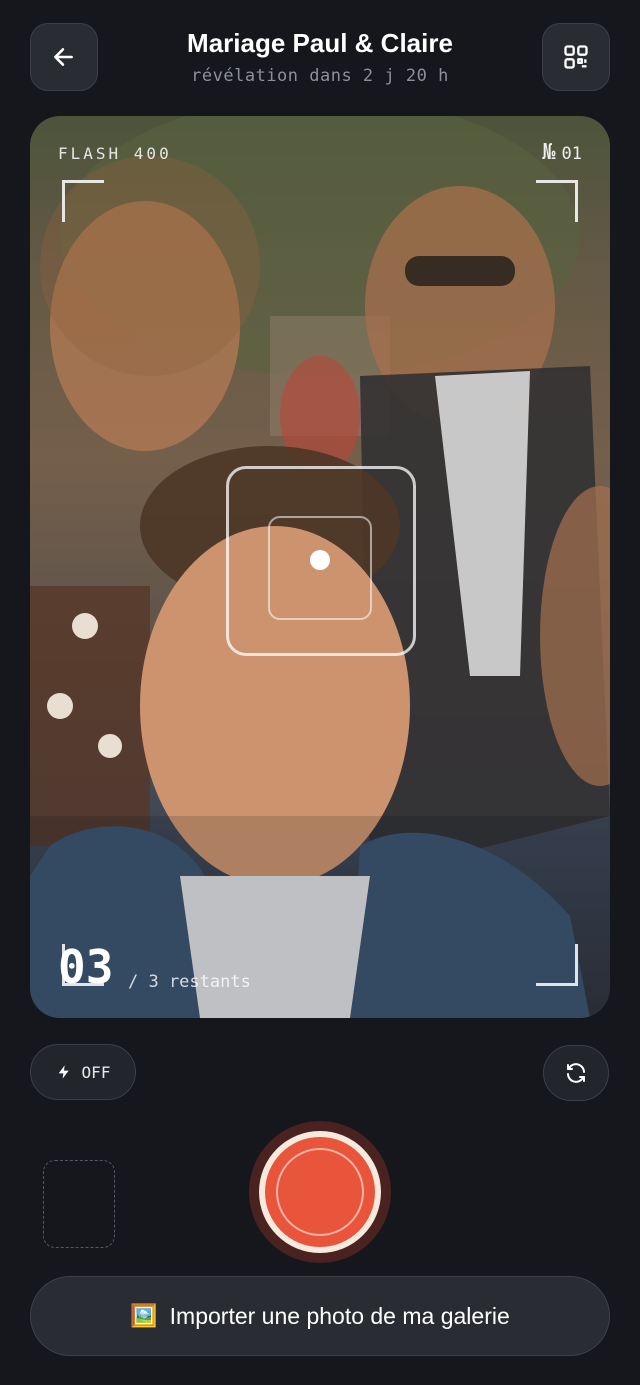 The width and height of the screenshot is (640, 1385). I want to click on flip-camera-button, so click(576, 1073).